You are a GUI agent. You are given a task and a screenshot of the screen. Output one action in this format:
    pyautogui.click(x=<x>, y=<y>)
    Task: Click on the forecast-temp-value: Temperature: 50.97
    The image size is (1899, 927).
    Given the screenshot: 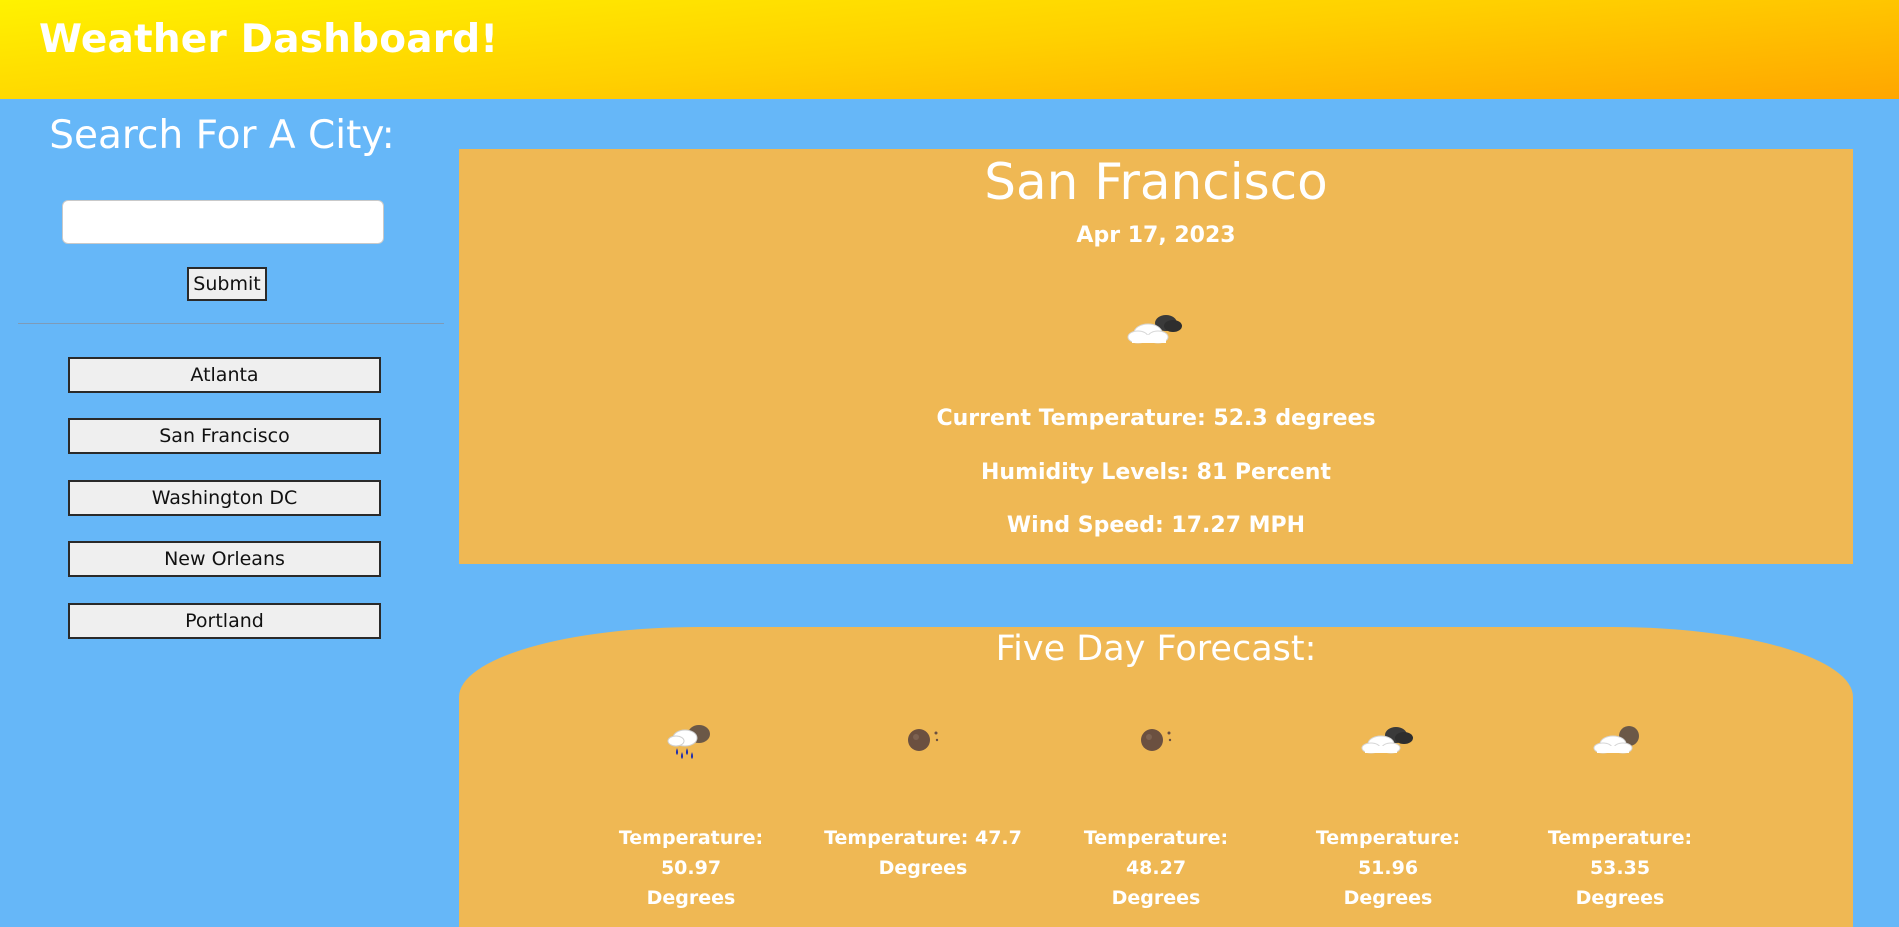 What is the action you would take?
    pyautogui.click(x=691, y=853)
    